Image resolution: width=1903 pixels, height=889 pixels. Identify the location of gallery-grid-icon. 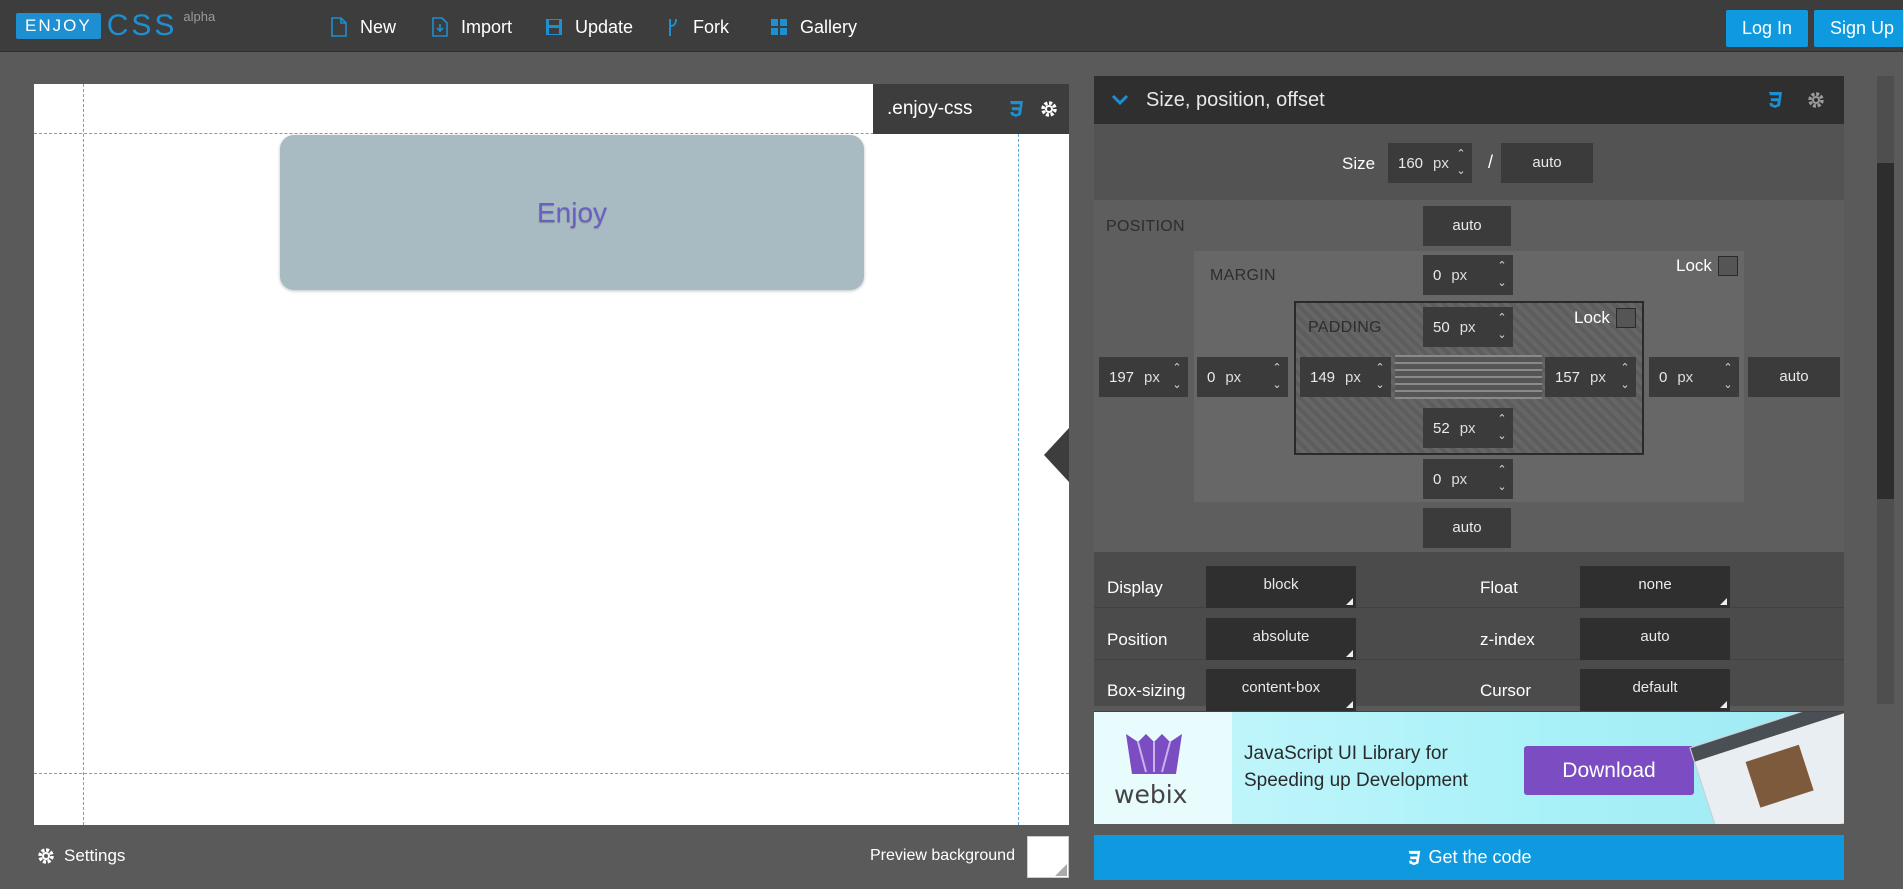
(779, 27).